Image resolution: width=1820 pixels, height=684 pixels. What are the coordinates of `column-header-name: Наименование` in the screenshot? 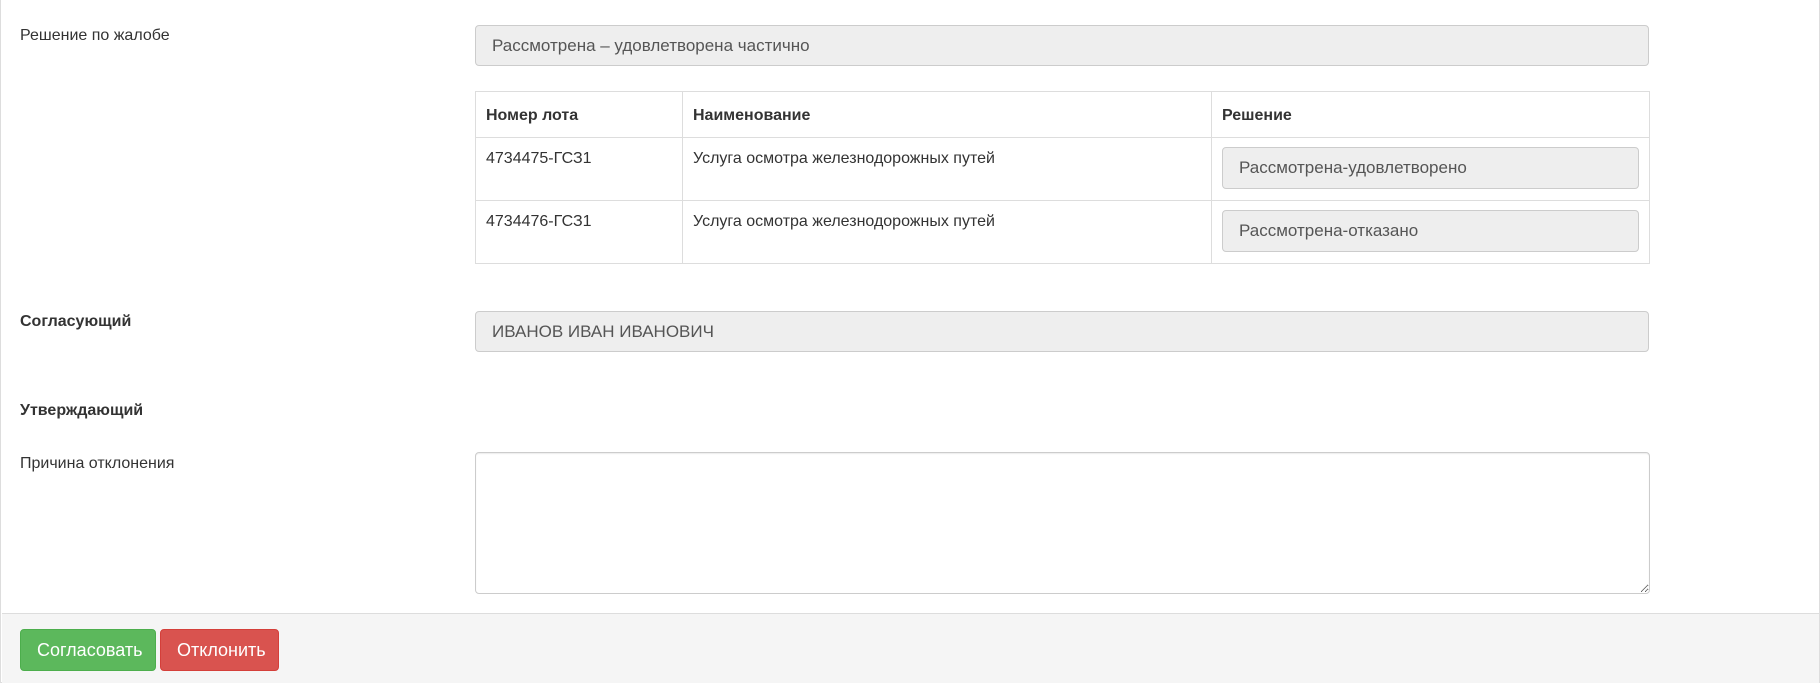 It's located at (947, 114).